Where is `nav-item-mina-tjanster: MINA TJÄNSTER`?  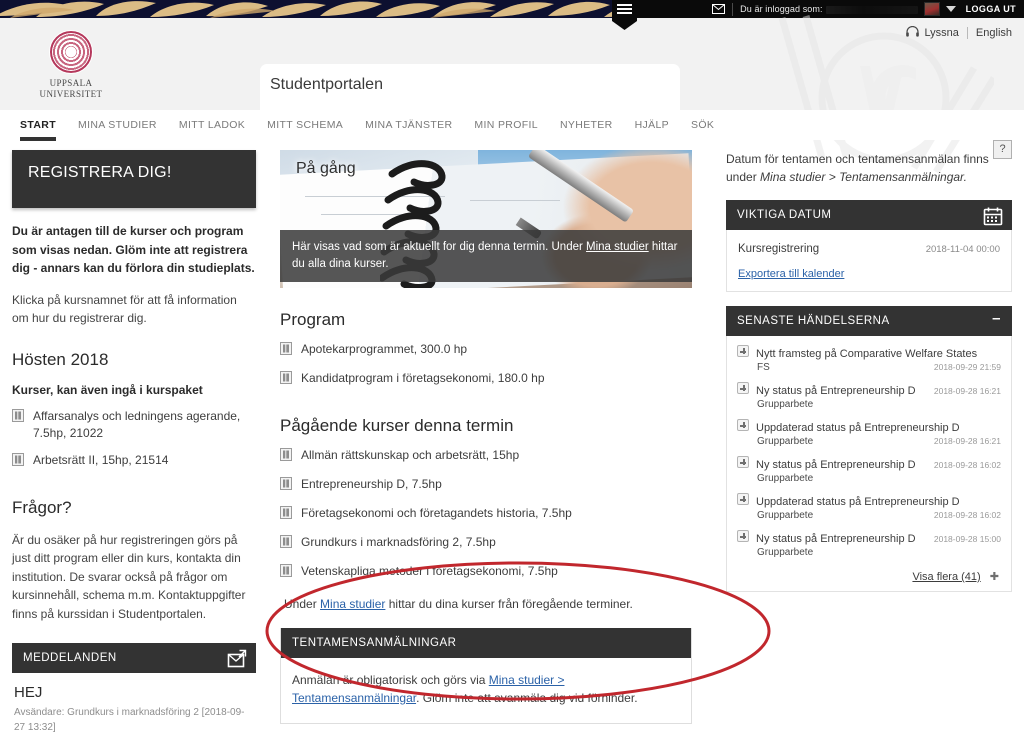 nav-item-mina-tjanster: MINA TJÄNSTER is located at coordinates (408, 120).